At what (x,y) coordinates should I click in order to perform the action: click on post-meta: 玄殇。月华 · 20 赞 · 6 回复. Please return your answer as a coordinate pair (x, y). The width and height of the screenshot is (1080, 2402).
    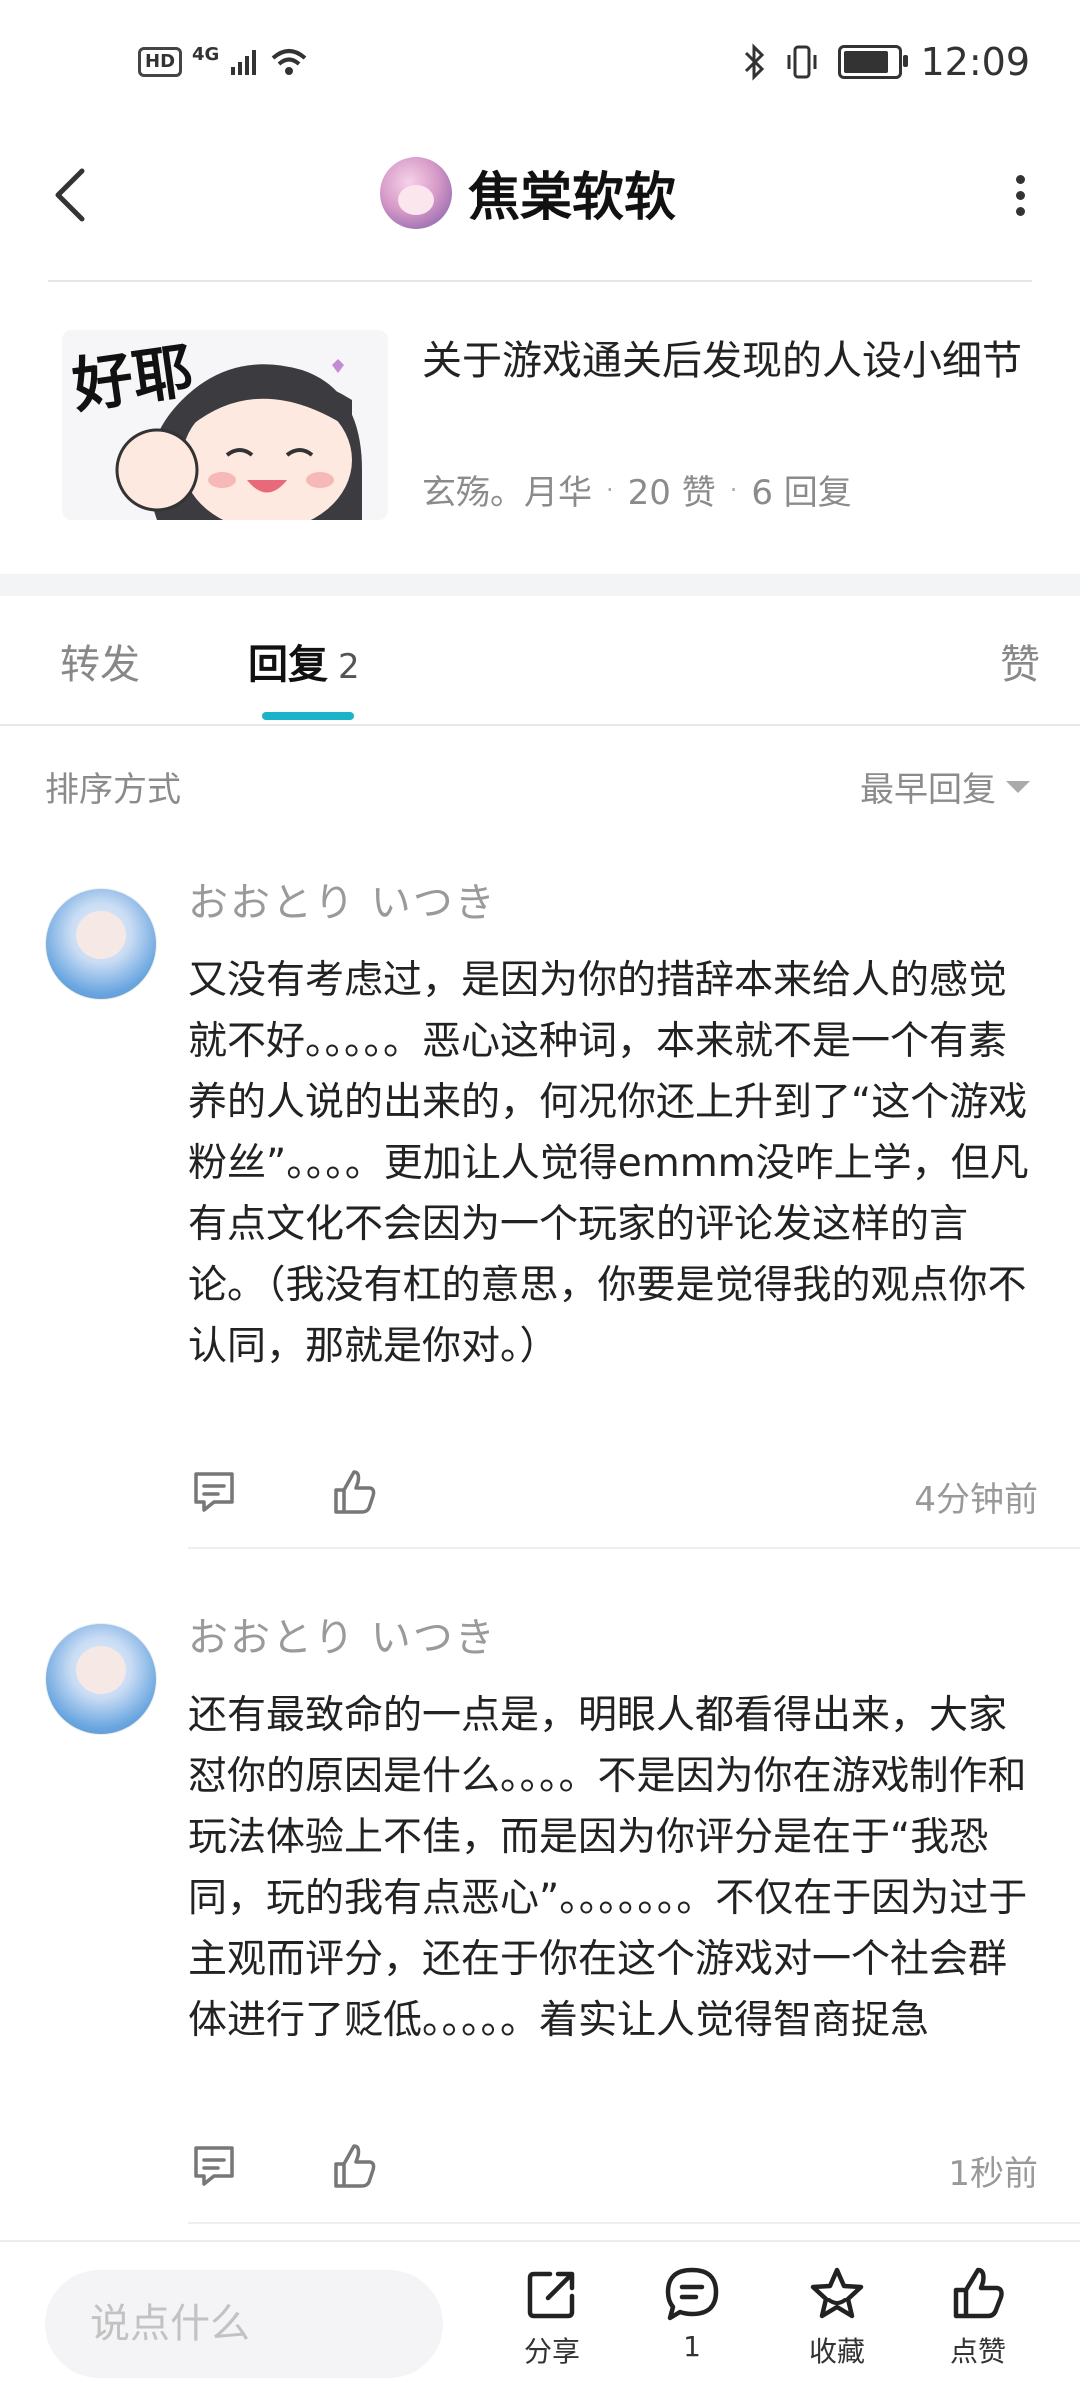
    Looking at the image, I should click on (637, 489).